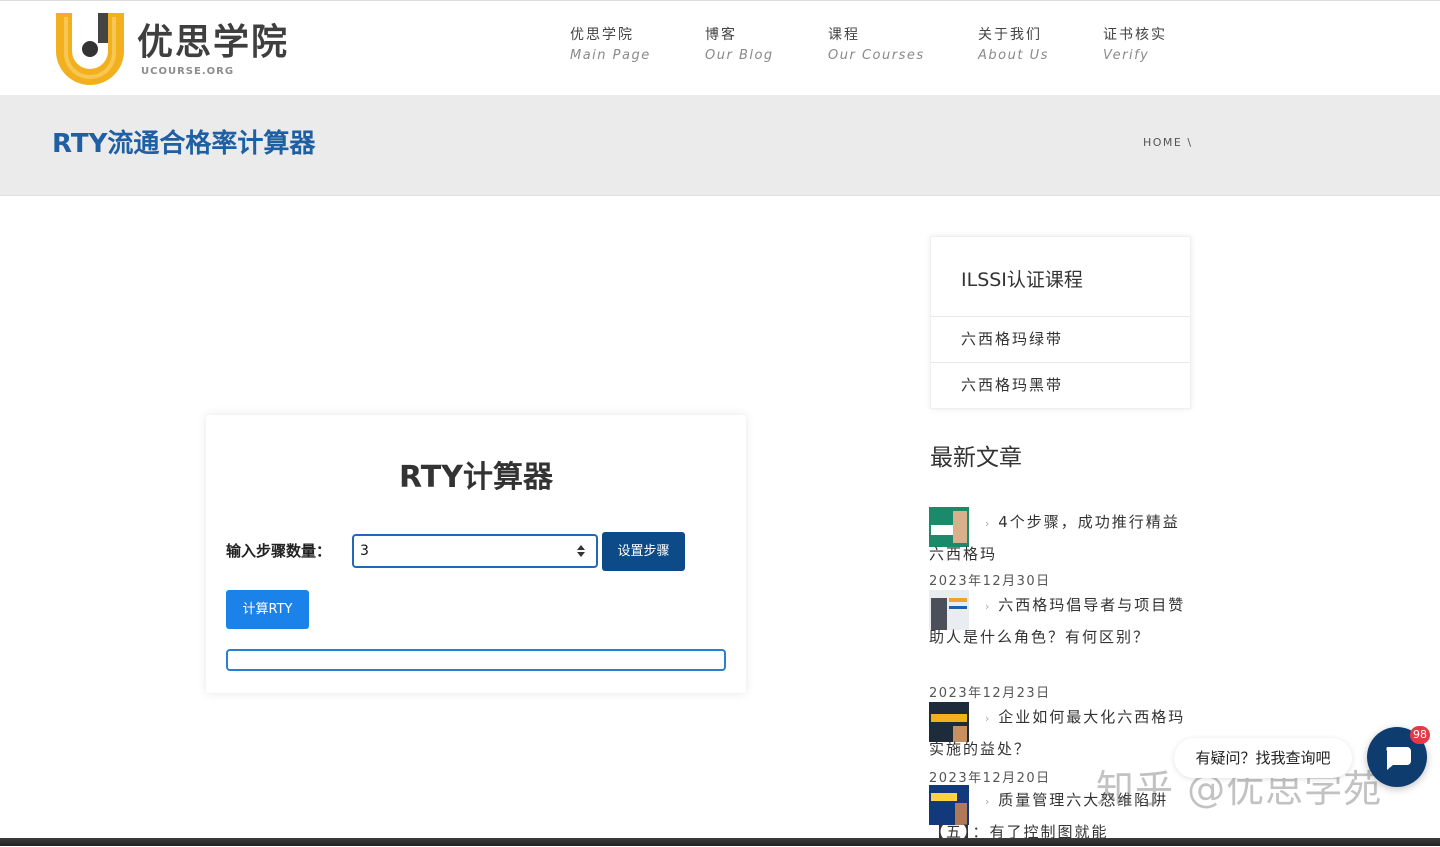 The width and height of the screenshot is (1440, 847). Describe the element at coordinates (188, 71) in the screenshot. I see `brand-subtitle: UCOURSE.ORG` at that location.